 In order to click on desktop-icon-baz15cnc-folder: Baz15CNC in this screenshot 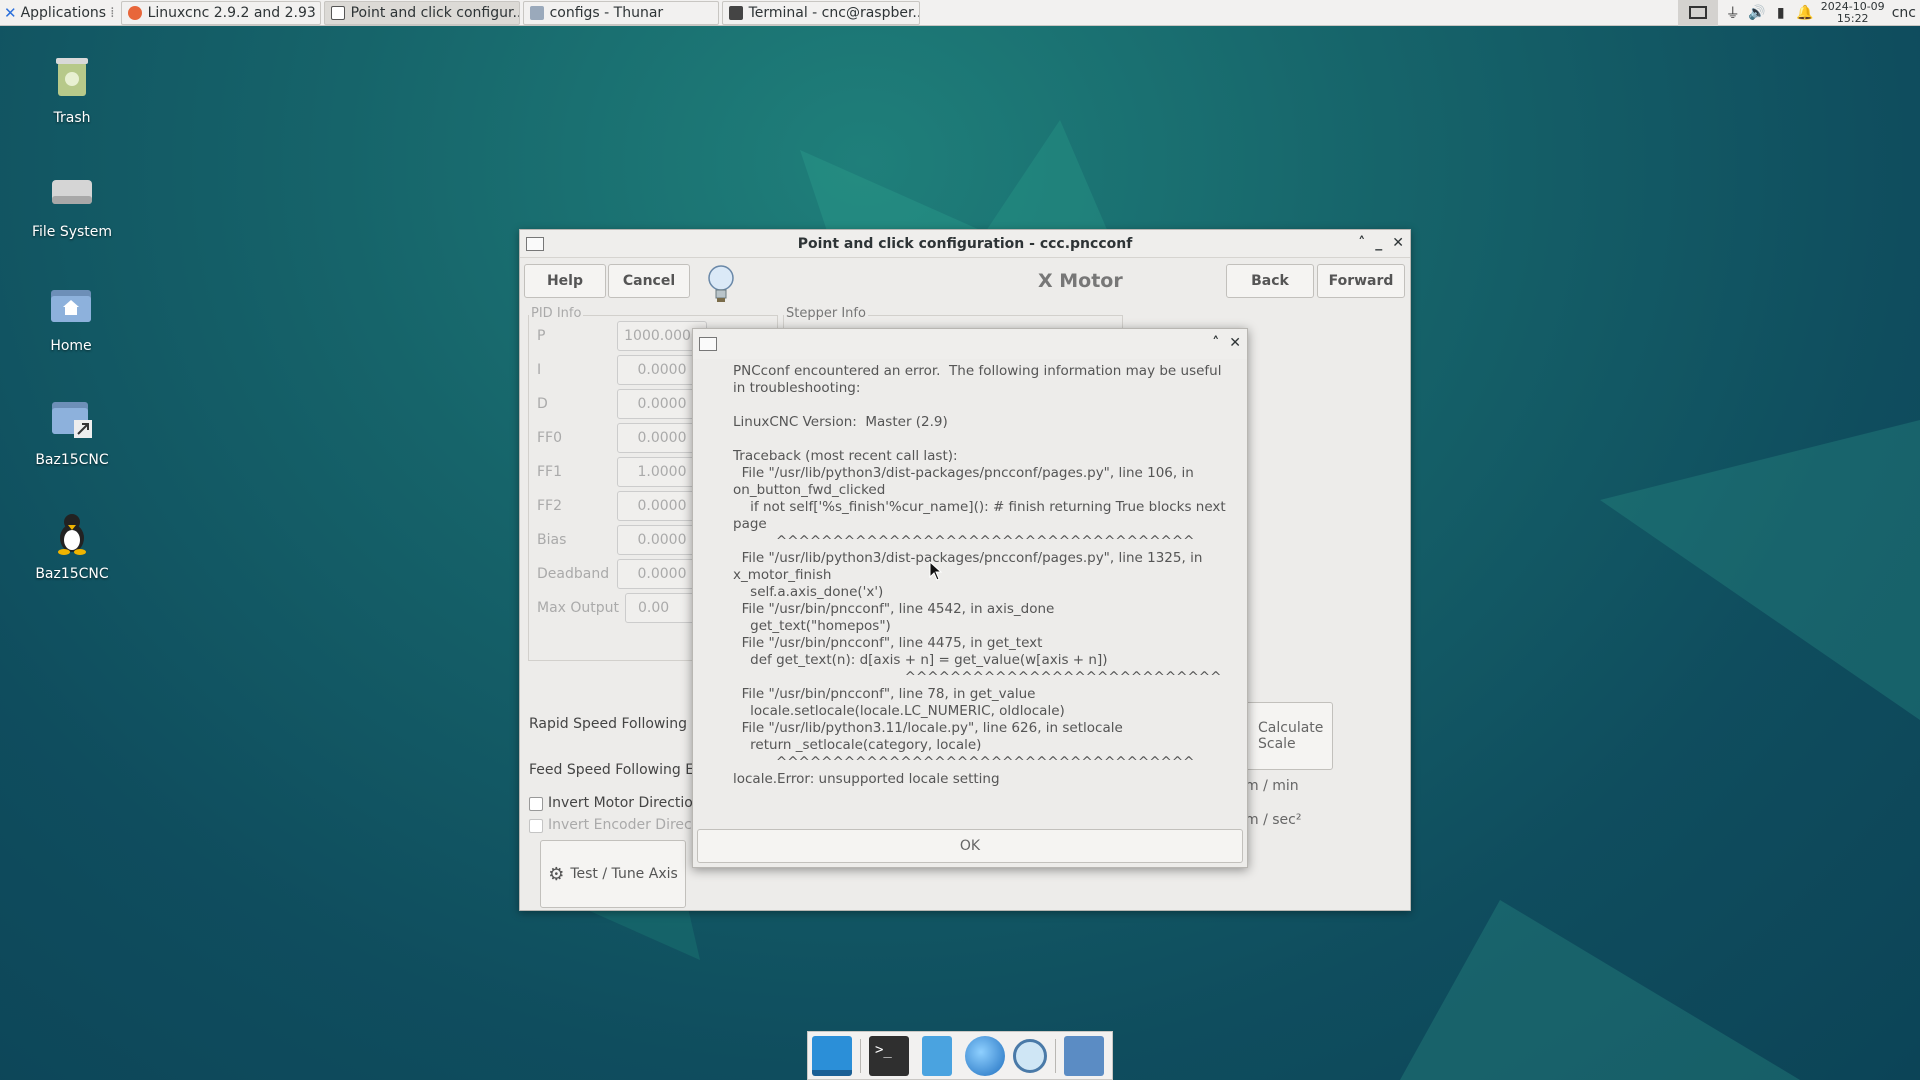, I will do `click(72, 431)`.